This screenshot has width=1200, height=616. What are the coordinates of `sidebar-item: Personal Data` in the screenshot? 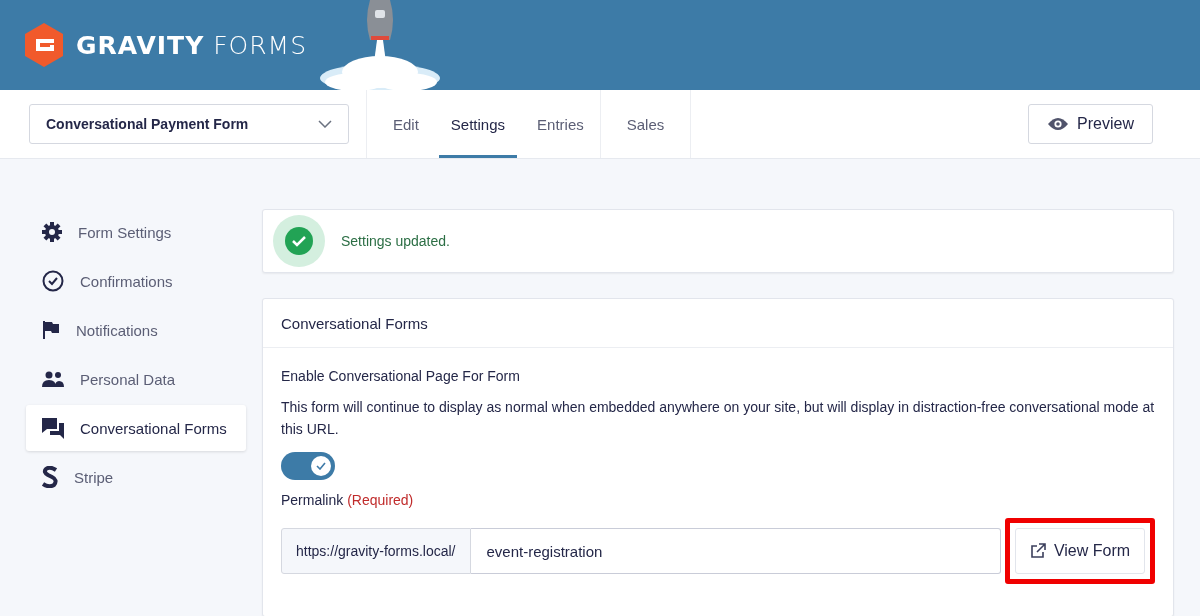 It's located at (136, 379).